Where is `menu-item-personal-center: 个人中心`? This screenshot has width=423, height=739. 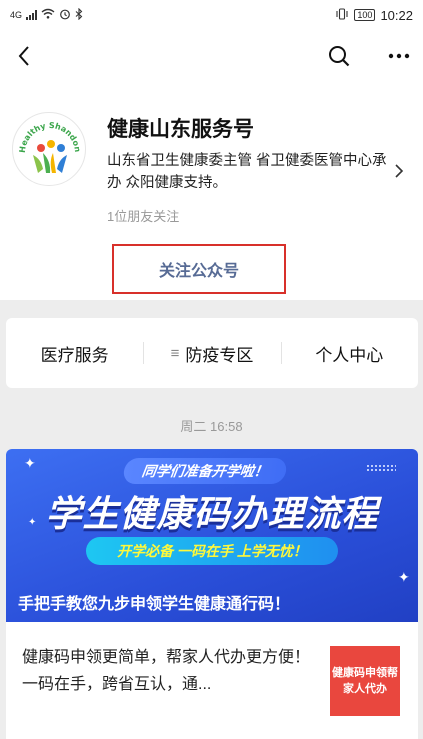 menu-item-personal-center: 个人中心 is located at coordinates (349, 353).